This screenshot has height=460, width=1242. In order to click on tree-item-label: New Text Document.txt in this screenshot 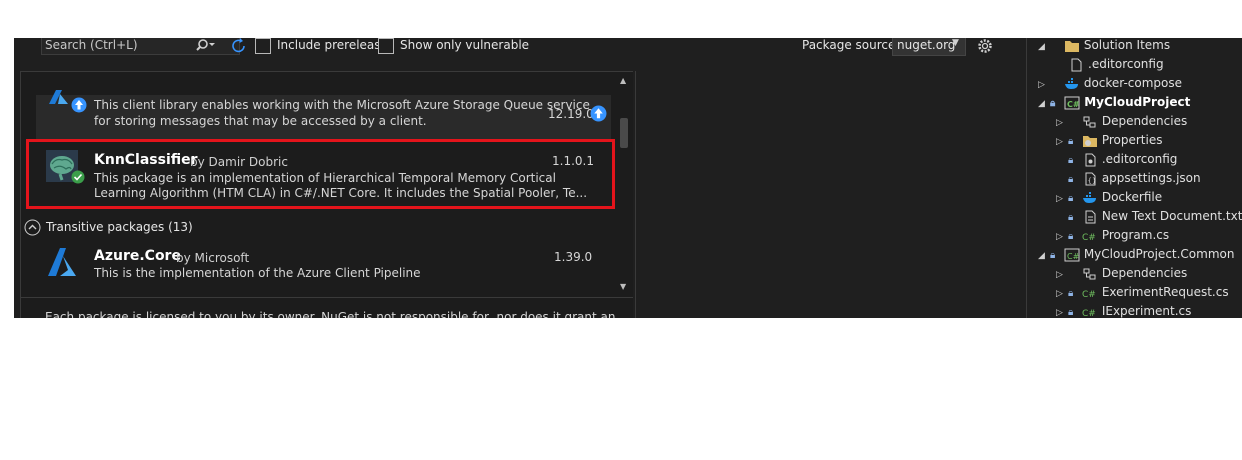, I will do `click(1171, 216)`.